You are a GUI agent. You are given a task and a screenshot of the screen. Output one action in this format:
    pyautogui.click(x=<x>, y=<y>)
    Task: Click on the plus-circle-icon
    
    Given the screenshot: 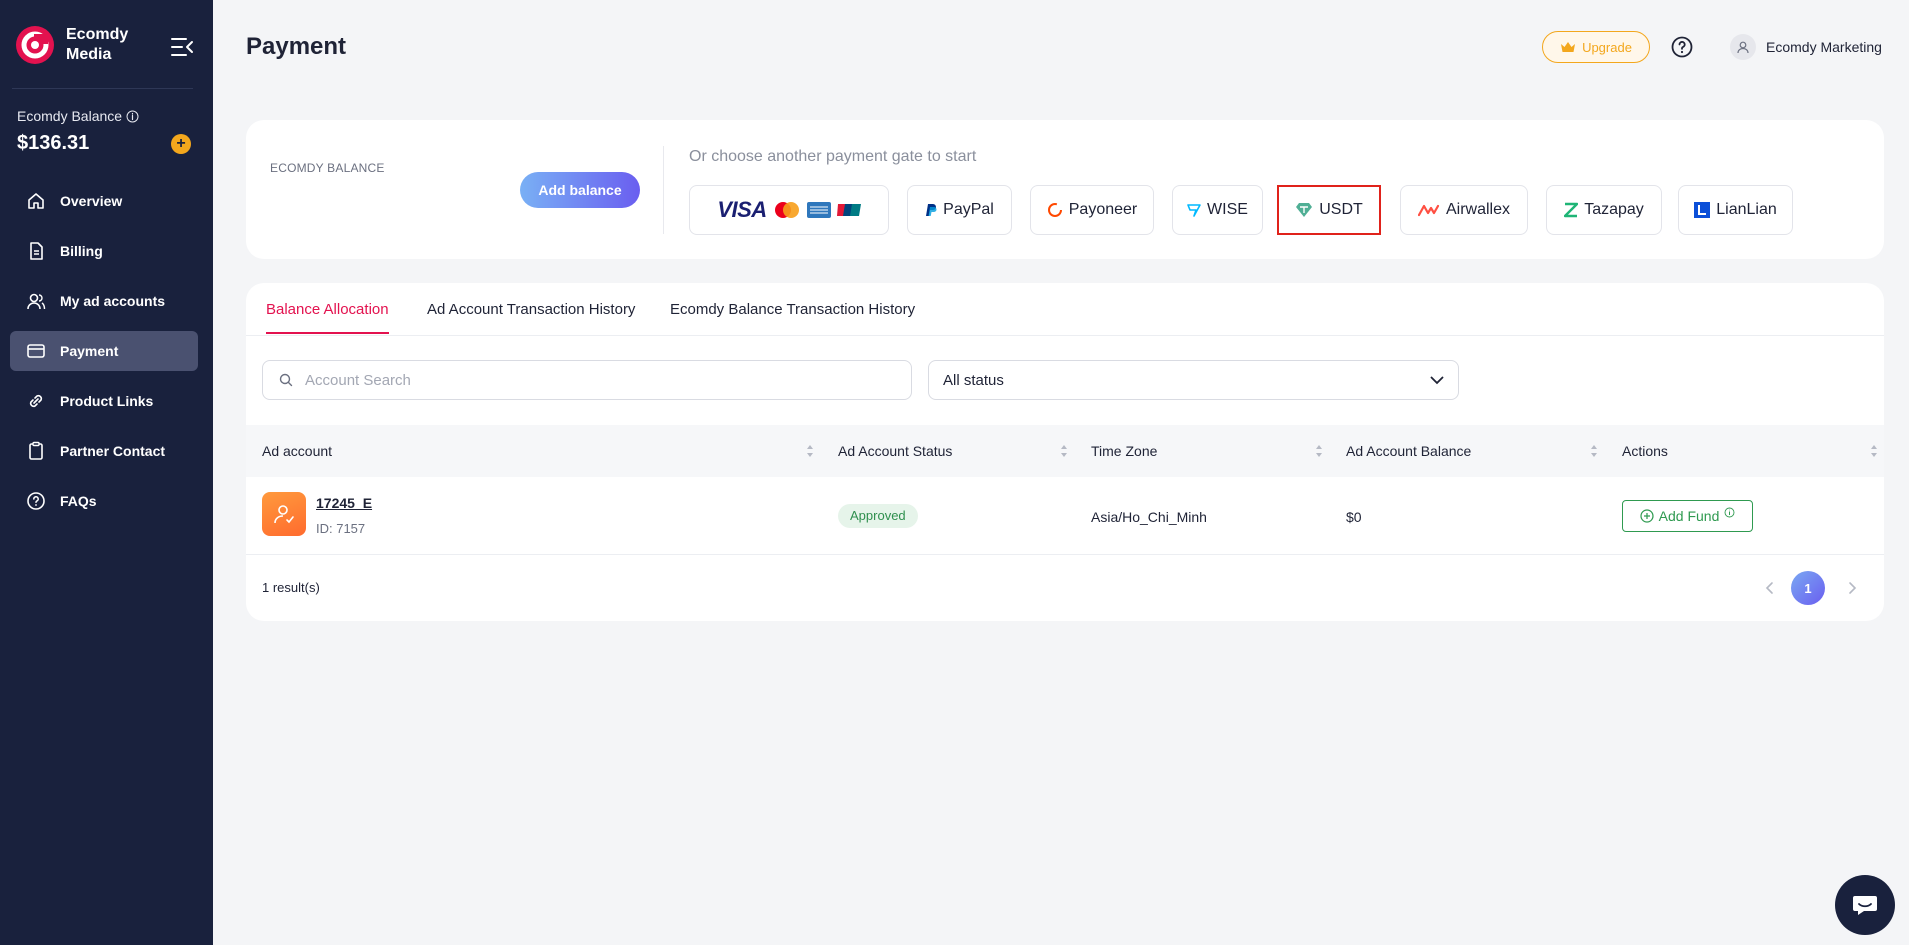 What is the action you would take?
    pyautogui.click(x=1647, y=516)
    